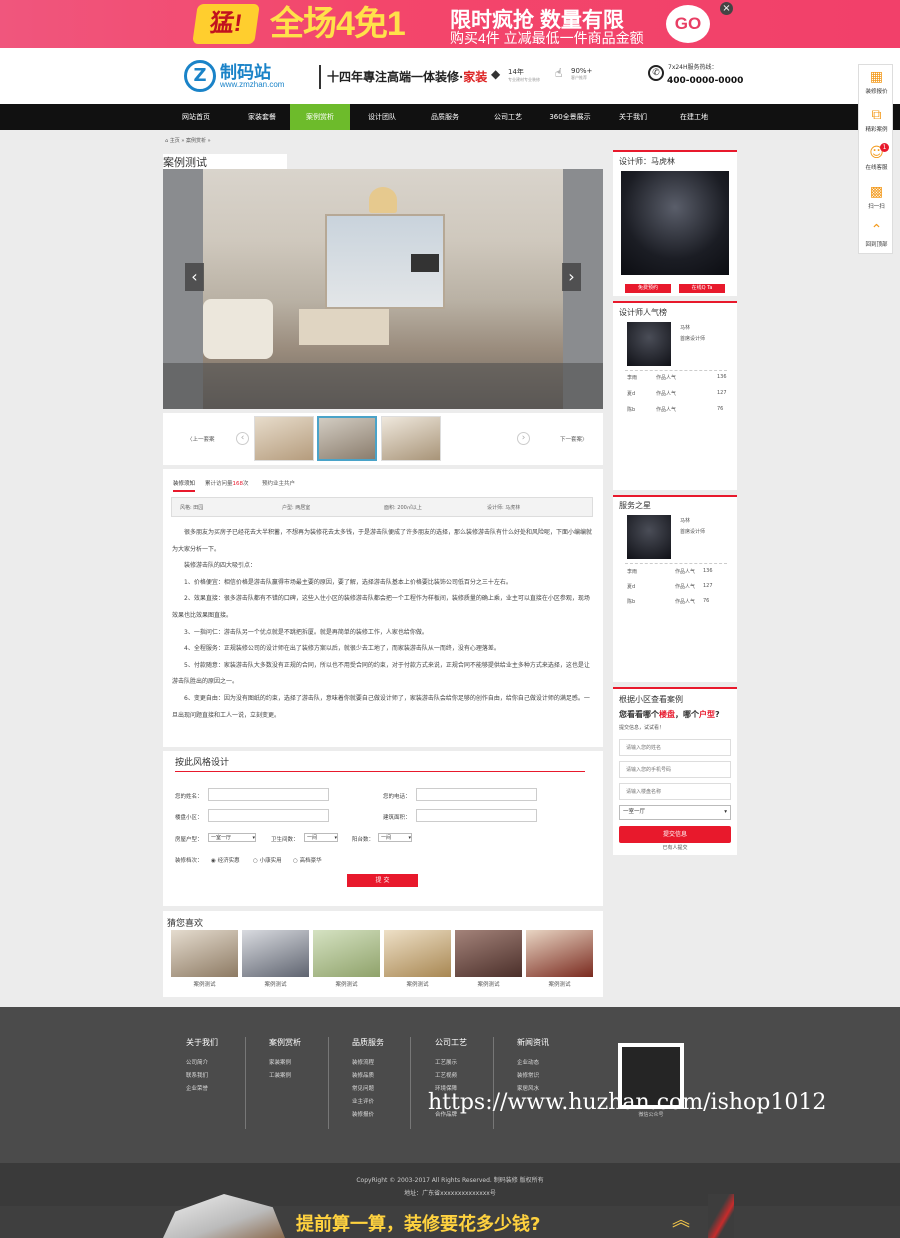 The height and width of the screenshot is (1238, 900). Describe the element at coordinates (445, 117) in the screenshot. I see `nav-item-service: 品质服务` at that location.